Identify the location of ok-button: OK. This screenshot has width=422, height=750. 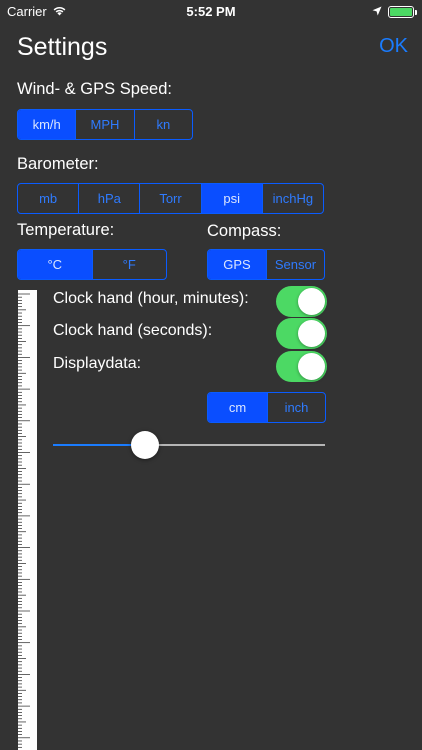
(393, 46).